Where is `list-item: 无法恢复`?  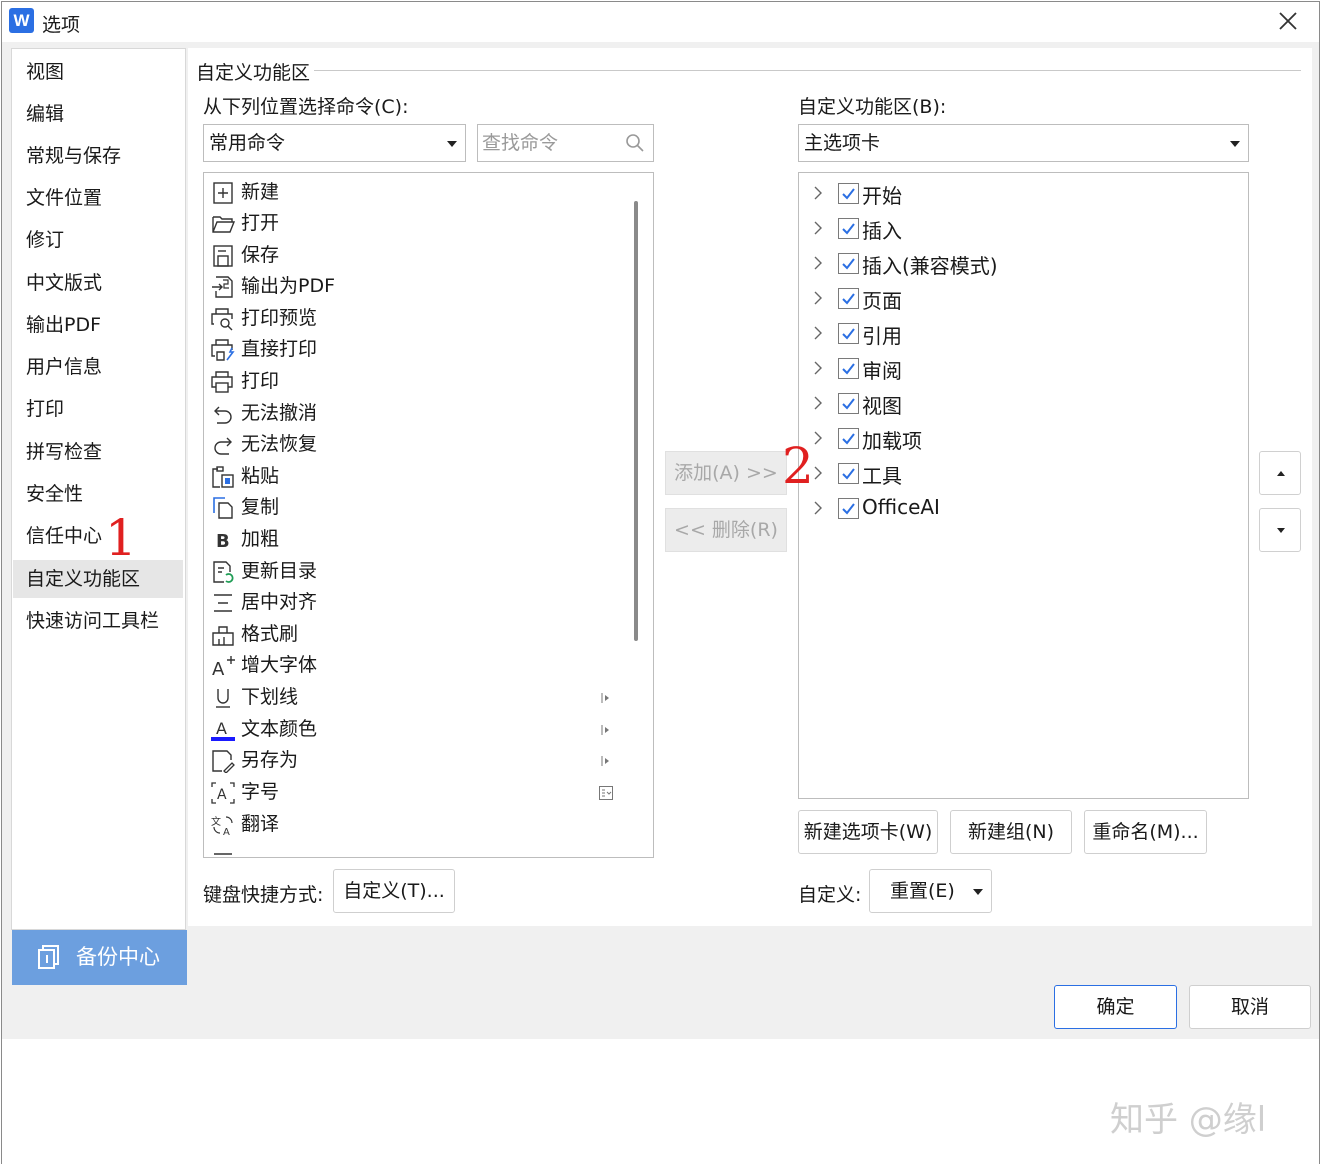 list-item: 无法恢复 is located at coordinates (418, 444).